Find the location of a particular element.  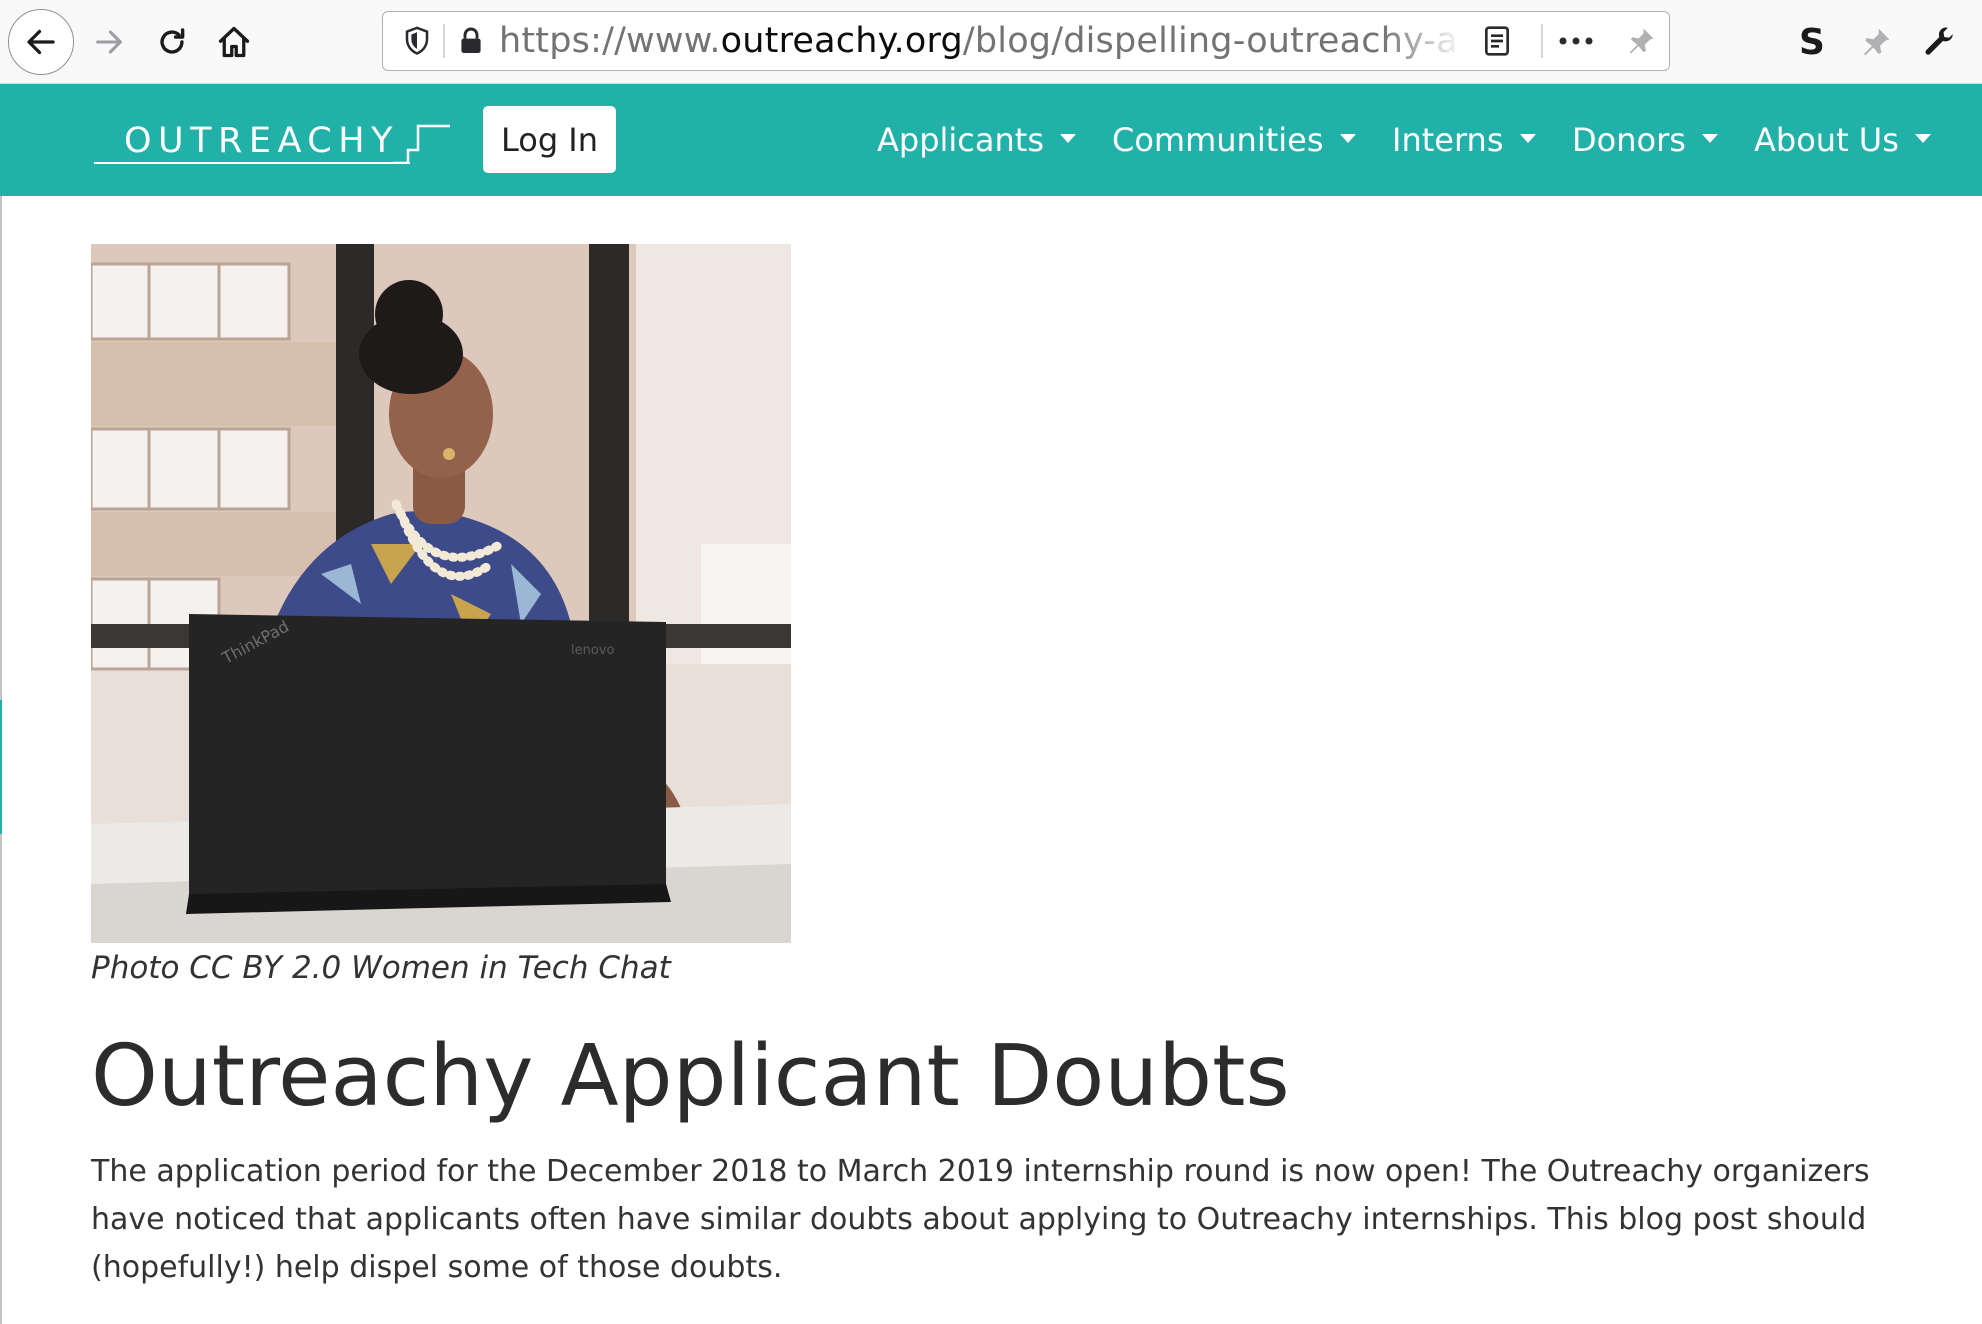

home-button is located at coordinates (234, 42).